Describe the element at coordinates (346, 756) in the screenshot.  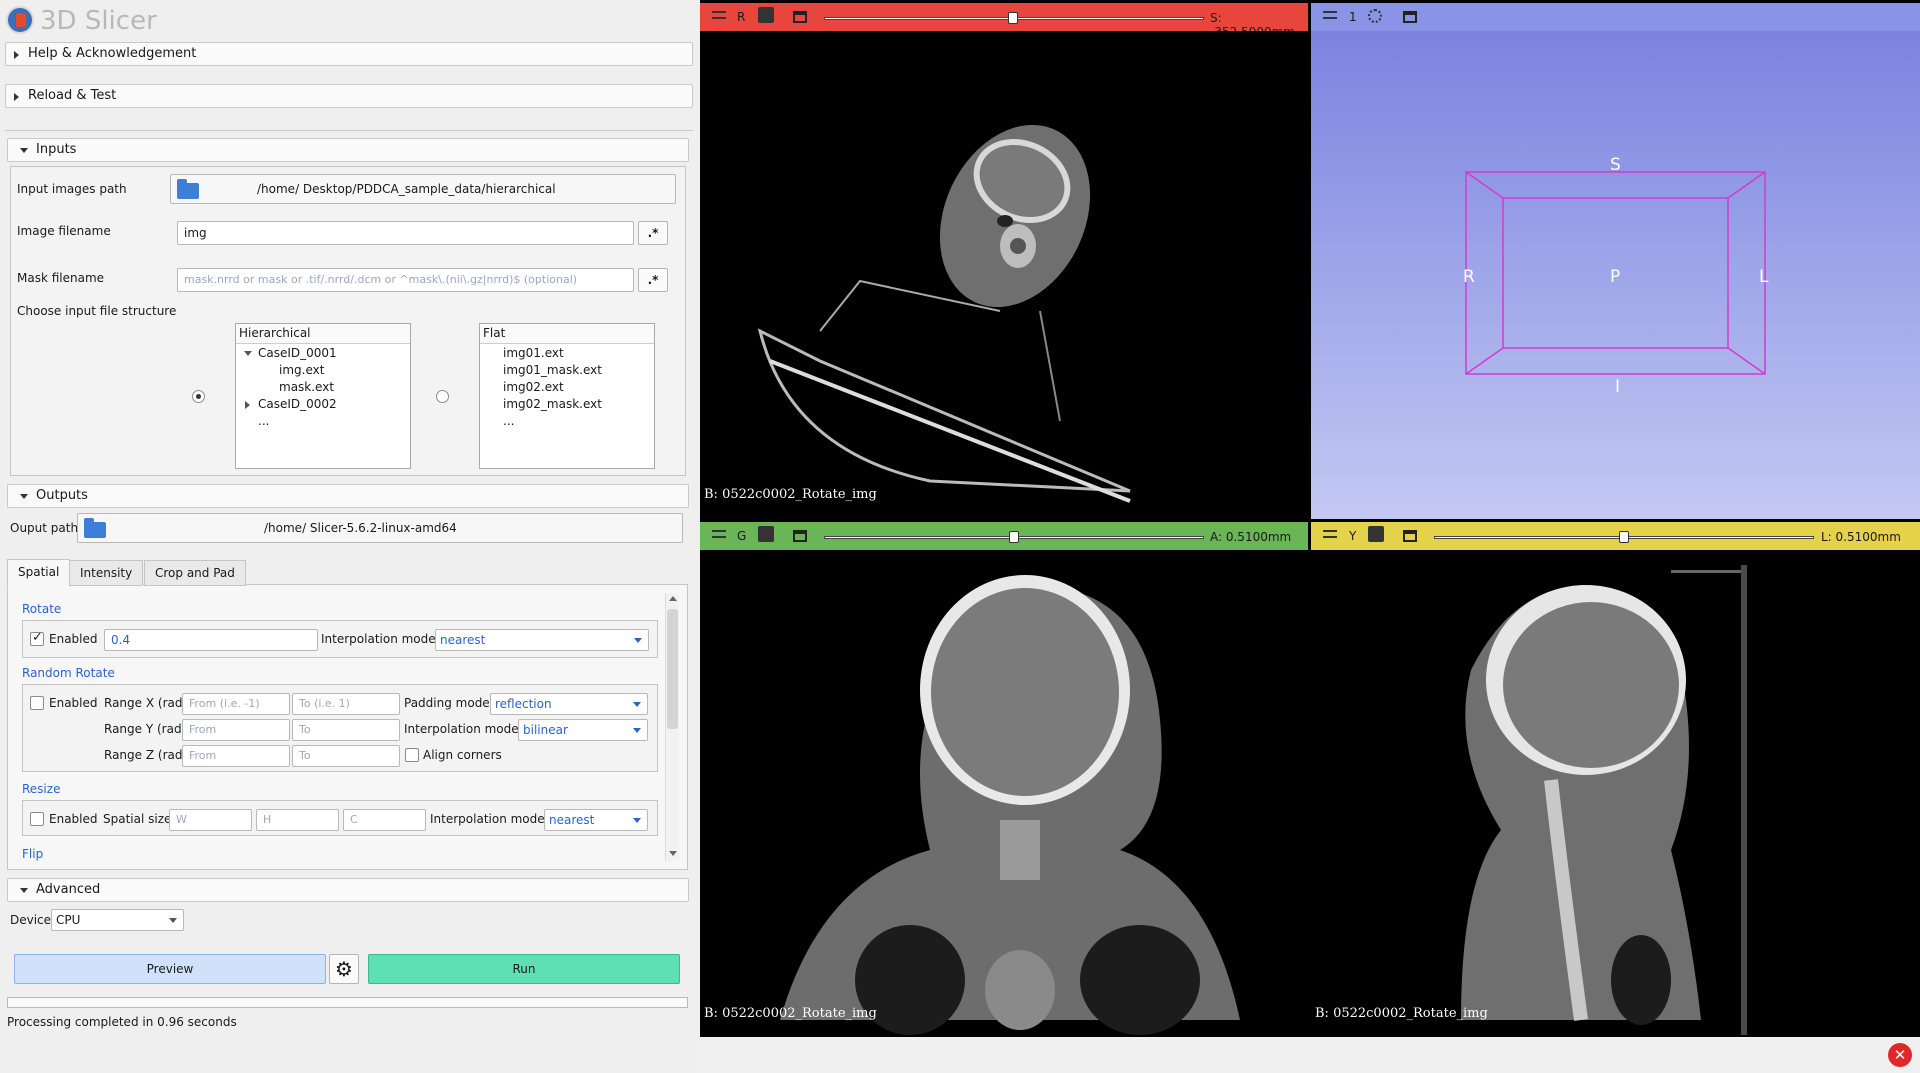
I see `range-z-to-input: To` at that location.